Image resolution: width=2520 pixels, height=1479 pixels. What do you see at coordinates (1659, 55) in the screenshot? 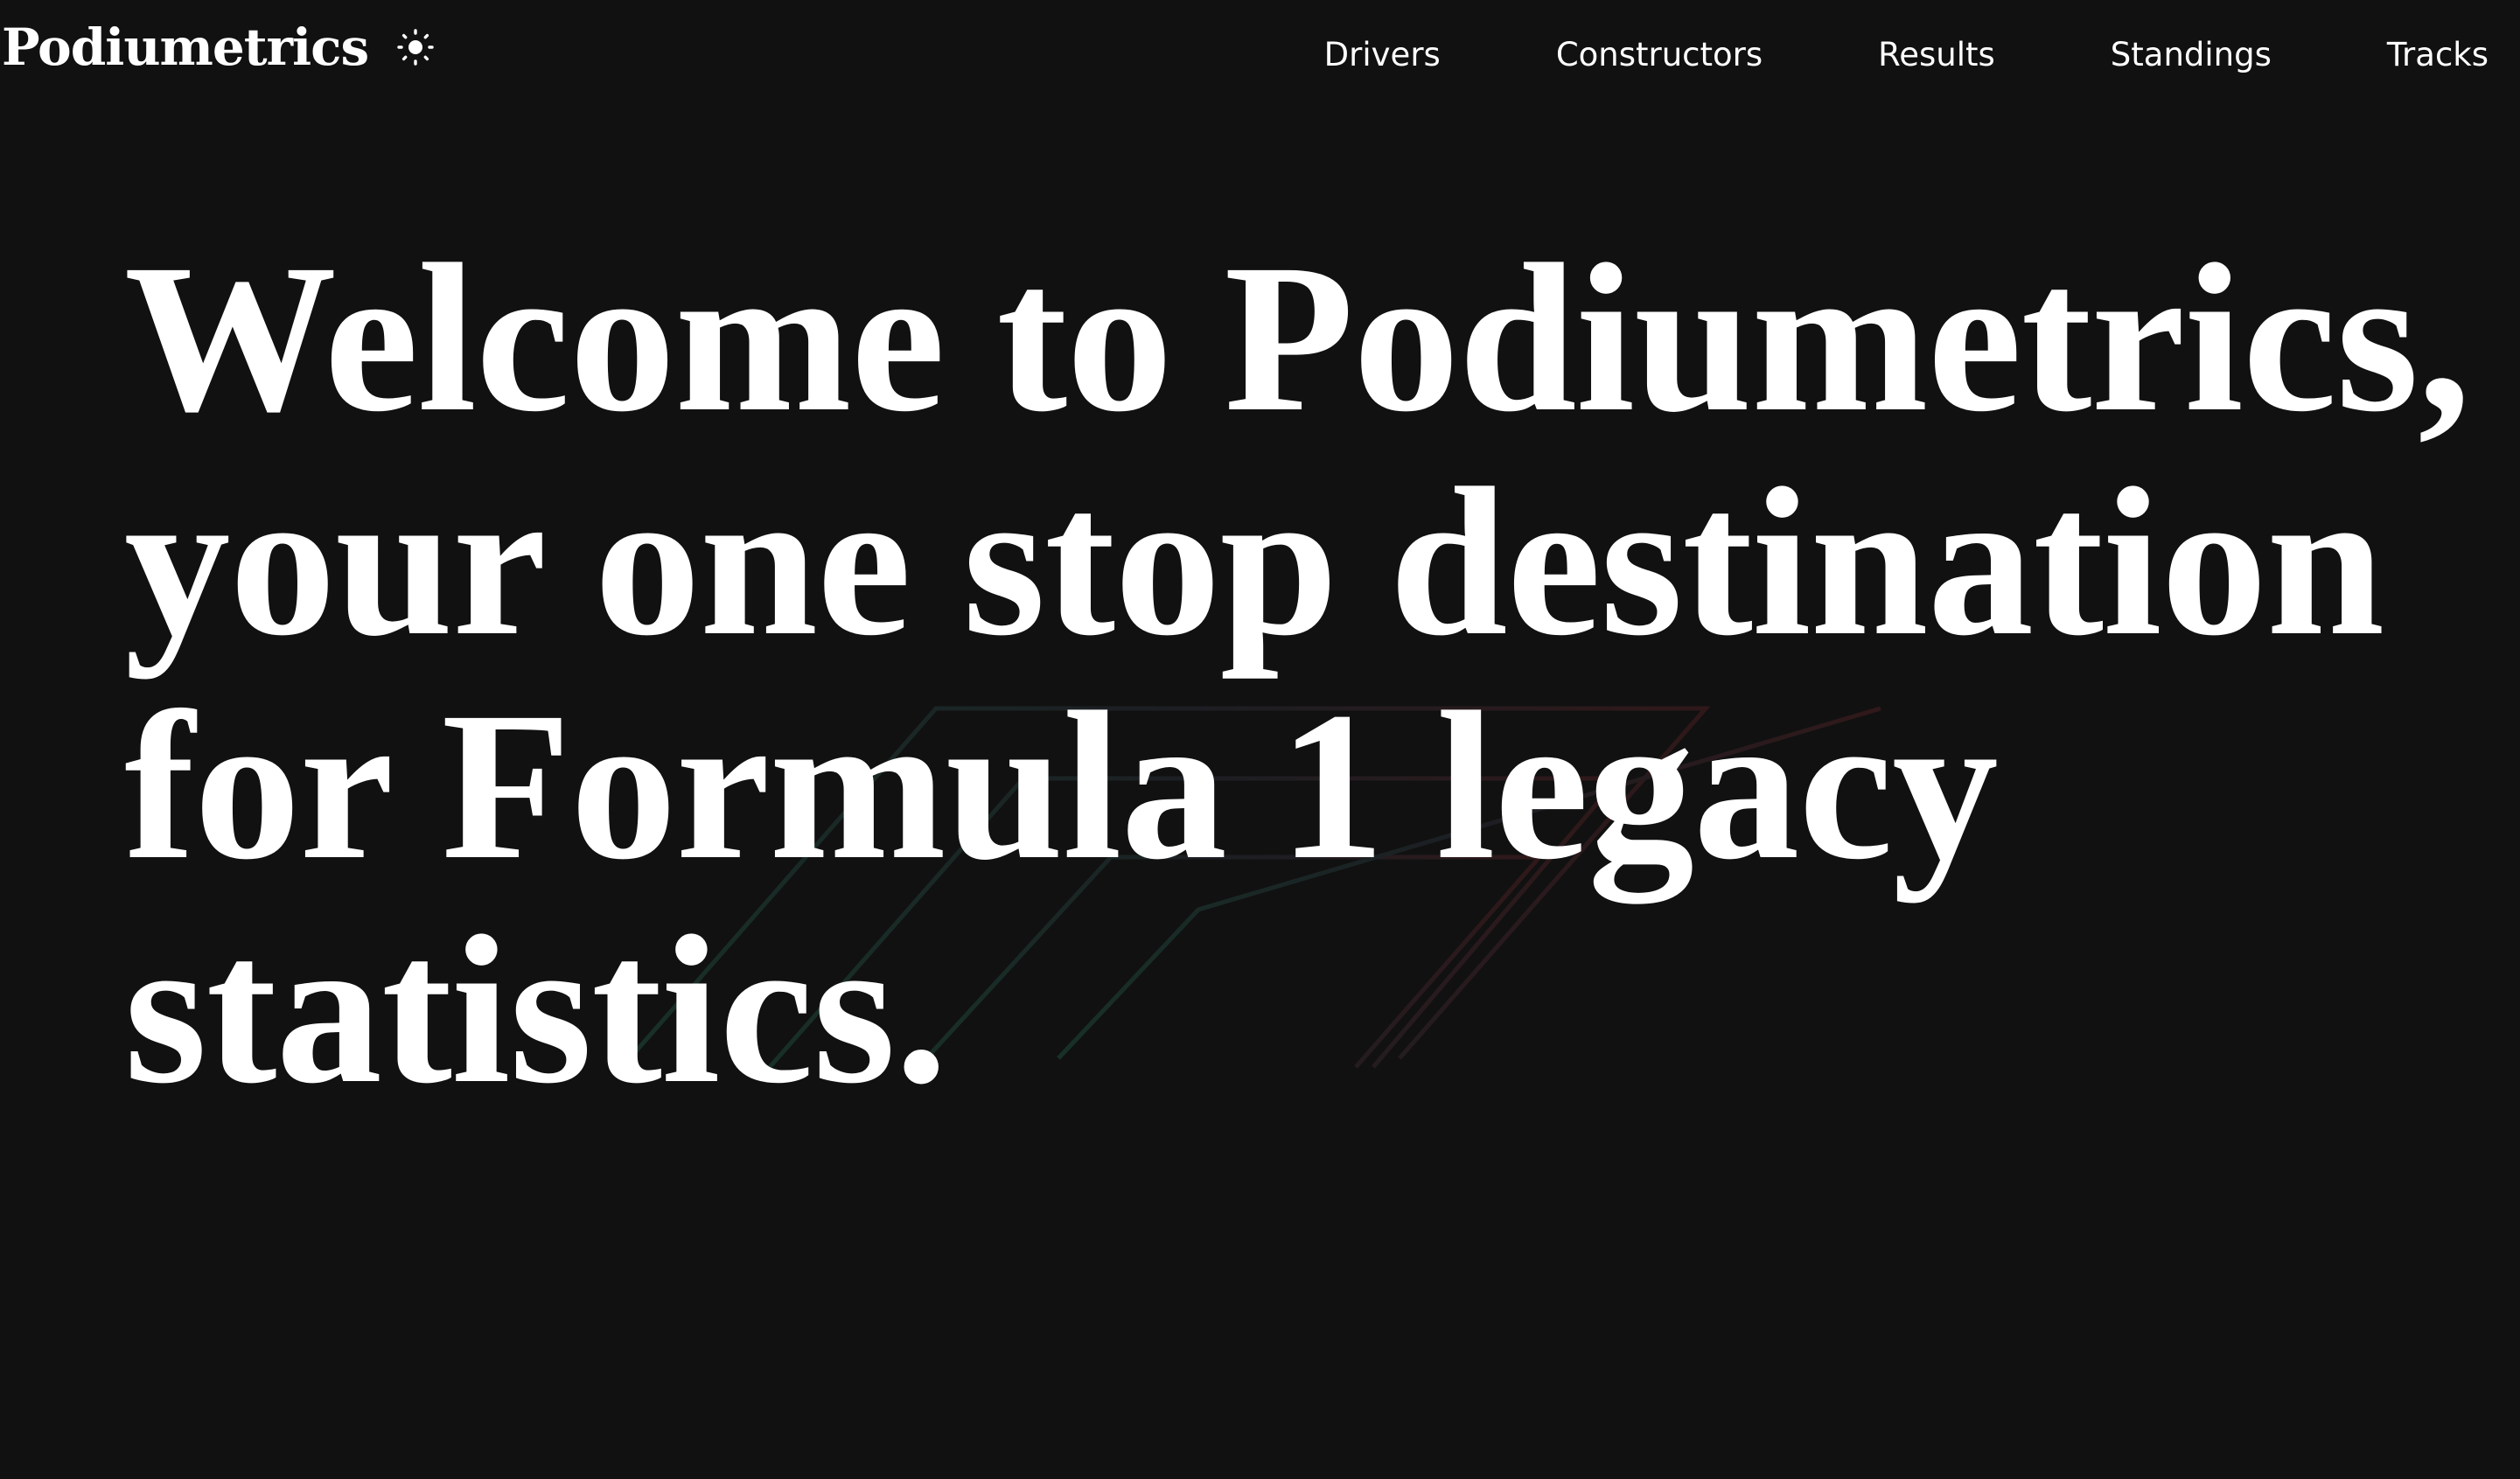
I see `nav-constructors: Constructors` at bounding box center [1659, 55].